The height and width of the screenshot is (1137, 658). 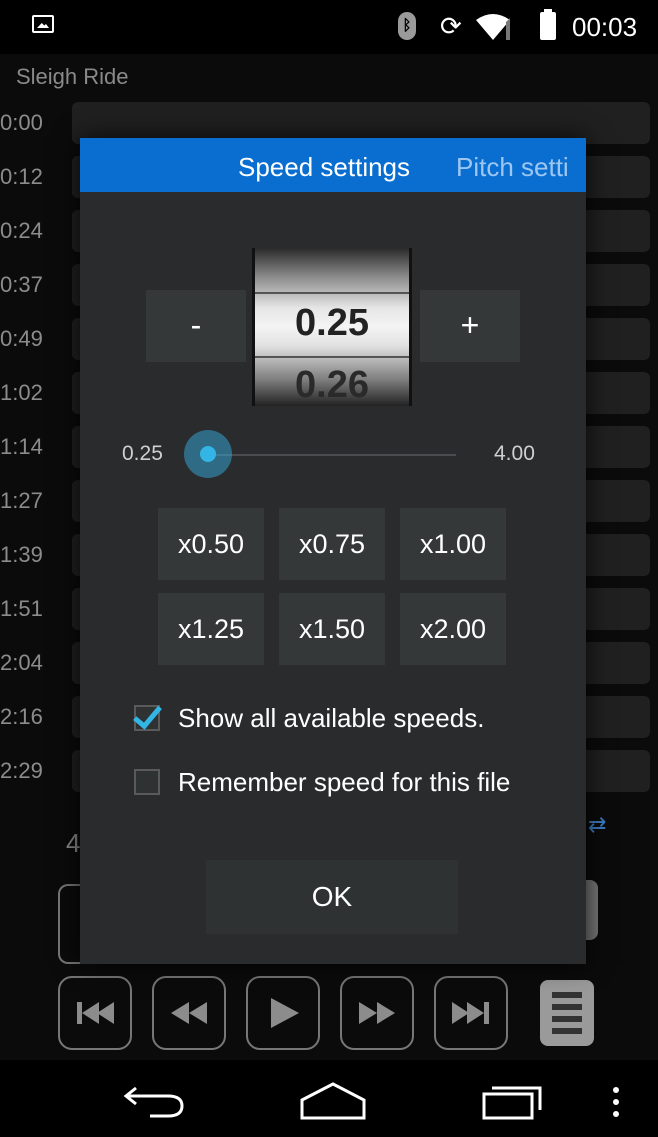 What do you see at coordinates (332, 544) in the screenshot?
I see `preset-x0-75-button: x0.75` at bounding box center [332, 544].